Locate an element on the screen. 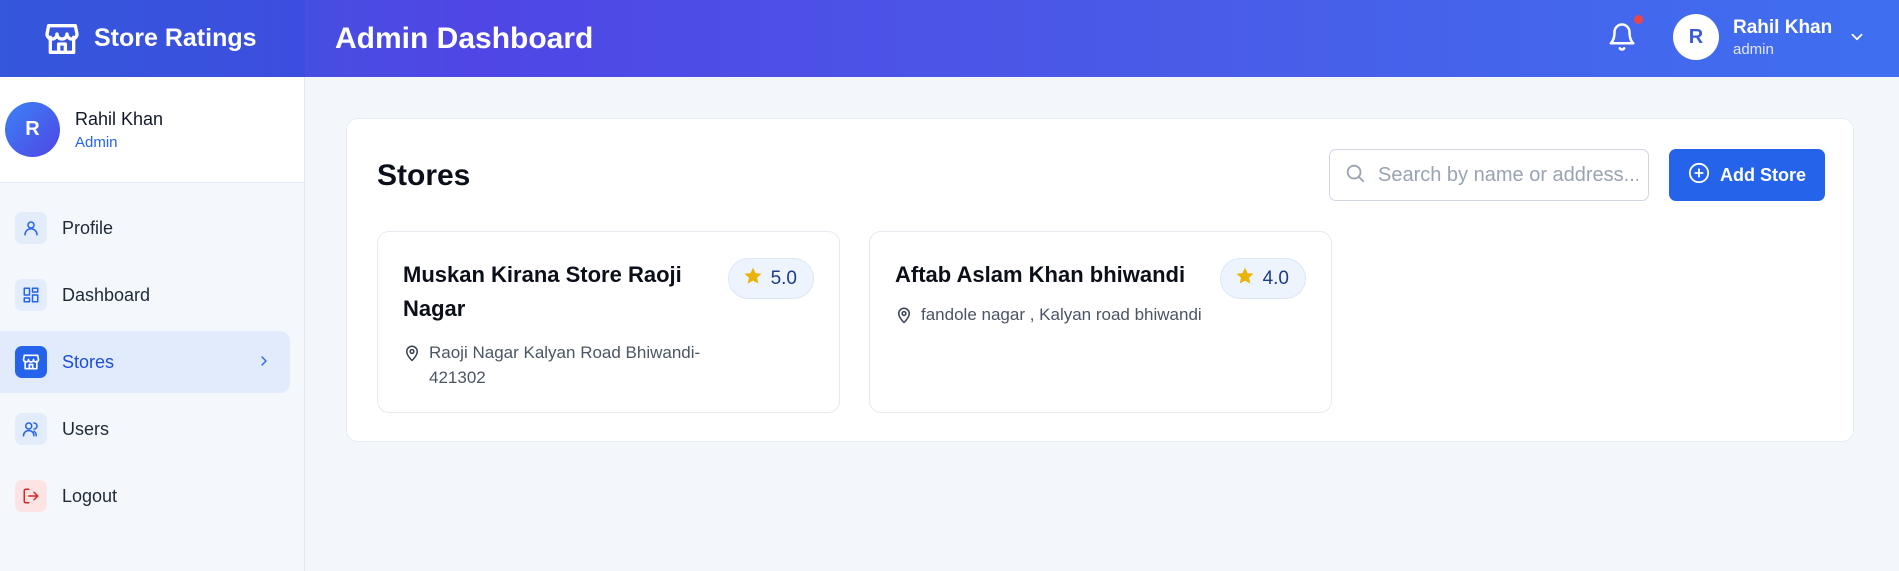 Image resolution: width=1899 pixels, height=571 pixels. address-text: Raoji Nagar Kalyan Road Bhiwandi-421302 is located at coordinates (565, 365).